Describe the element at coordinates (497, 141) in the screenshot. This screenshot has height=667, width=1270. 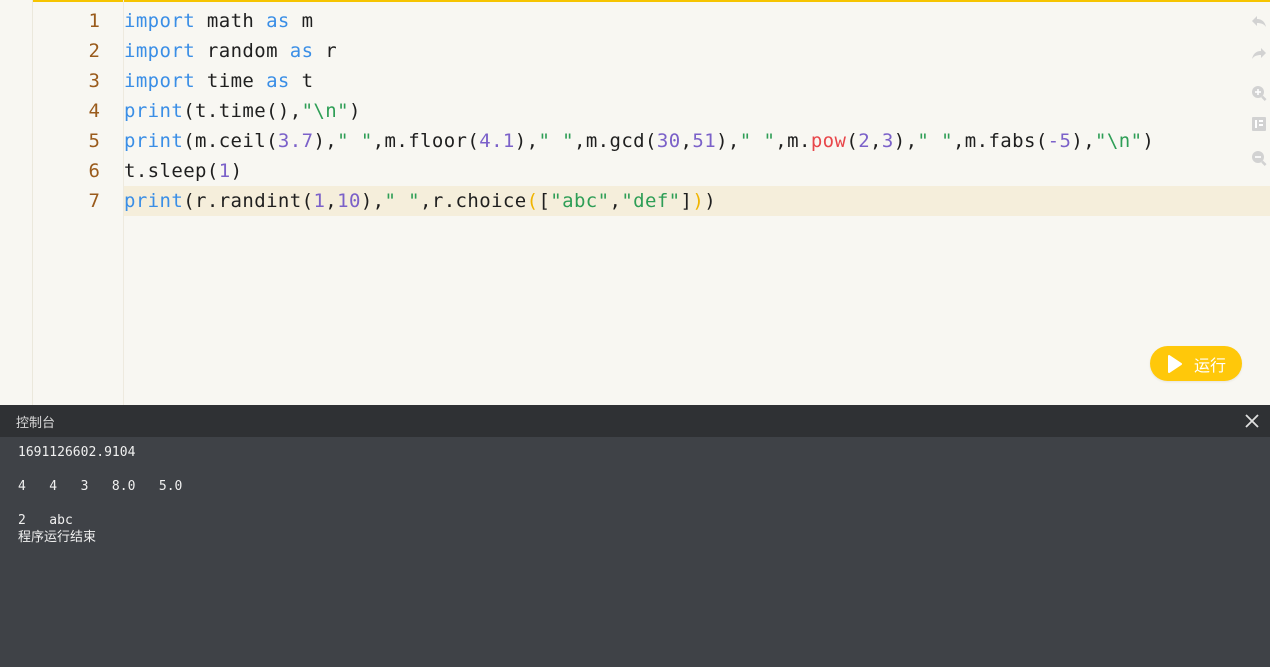
I see `code-token: 4.1` at that location.